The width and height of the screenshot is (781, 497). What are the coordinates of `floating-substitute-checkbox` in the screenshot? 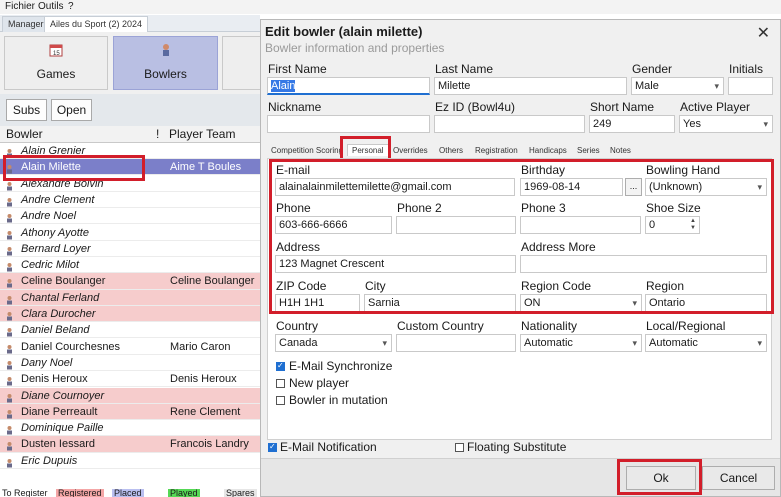 It's located at (459, 447).